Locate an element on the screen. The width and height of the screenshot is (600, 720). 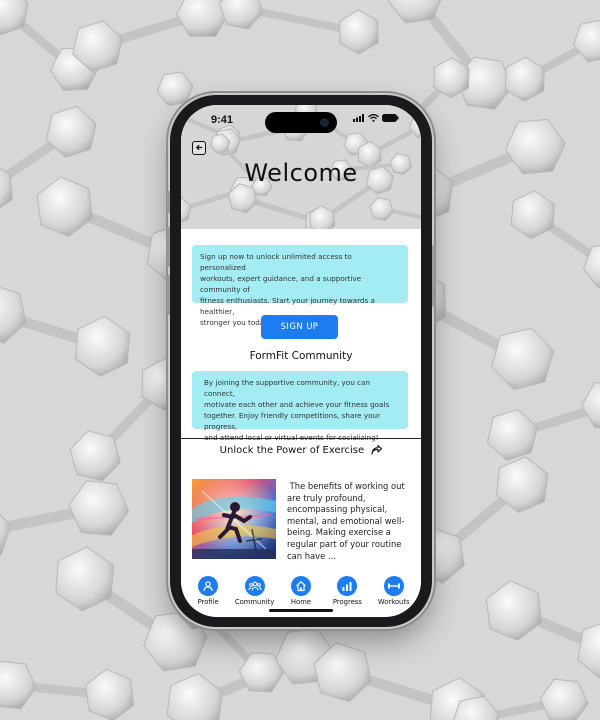
sign-up-button: SIGN UP is located at coordinates (299, 327).